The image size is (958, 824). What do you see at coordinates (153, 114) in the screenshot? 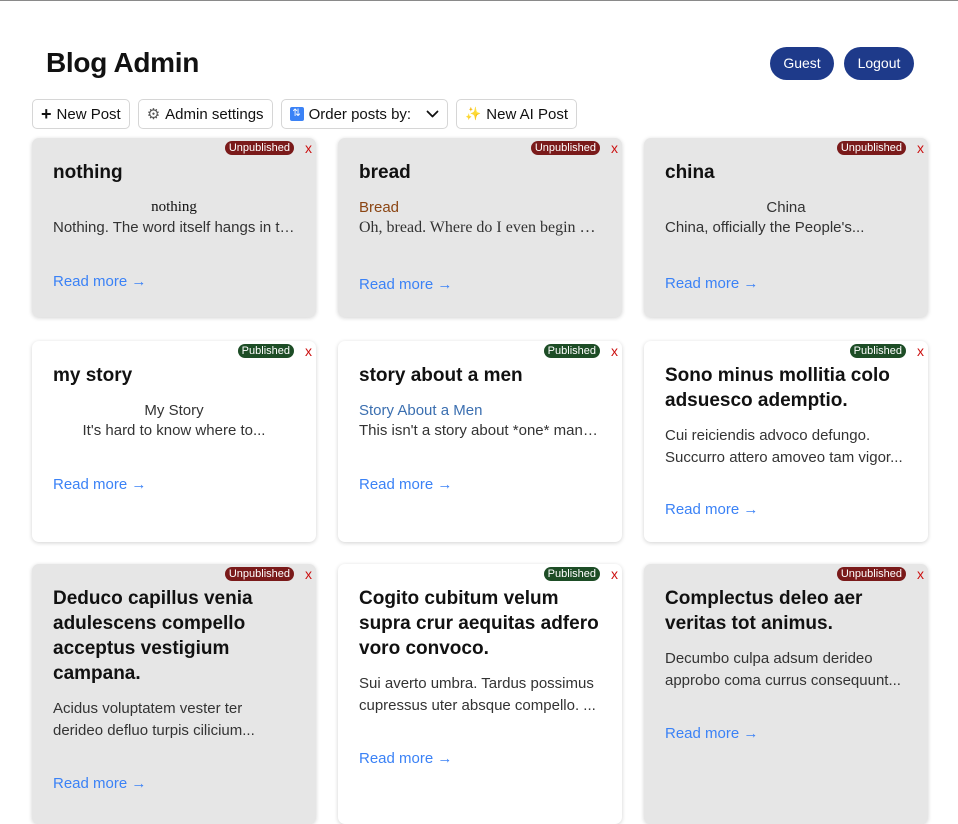
I see `gear-icon: ⚙` at bounding box center [153, 114].